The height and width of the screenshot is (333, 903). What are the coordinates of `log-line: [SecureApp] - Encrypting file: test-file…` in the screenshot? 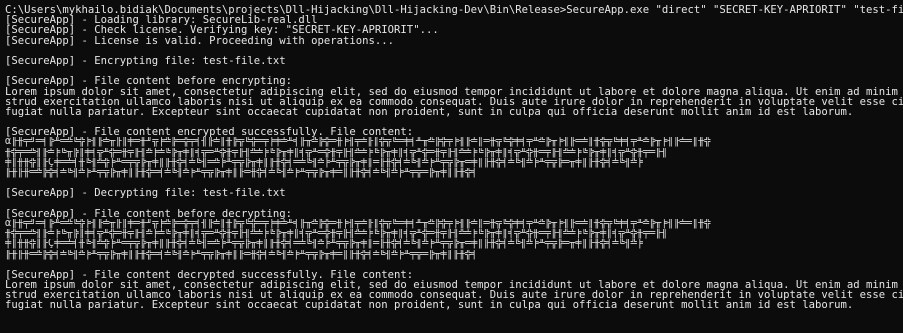 It's located at (145, 61).